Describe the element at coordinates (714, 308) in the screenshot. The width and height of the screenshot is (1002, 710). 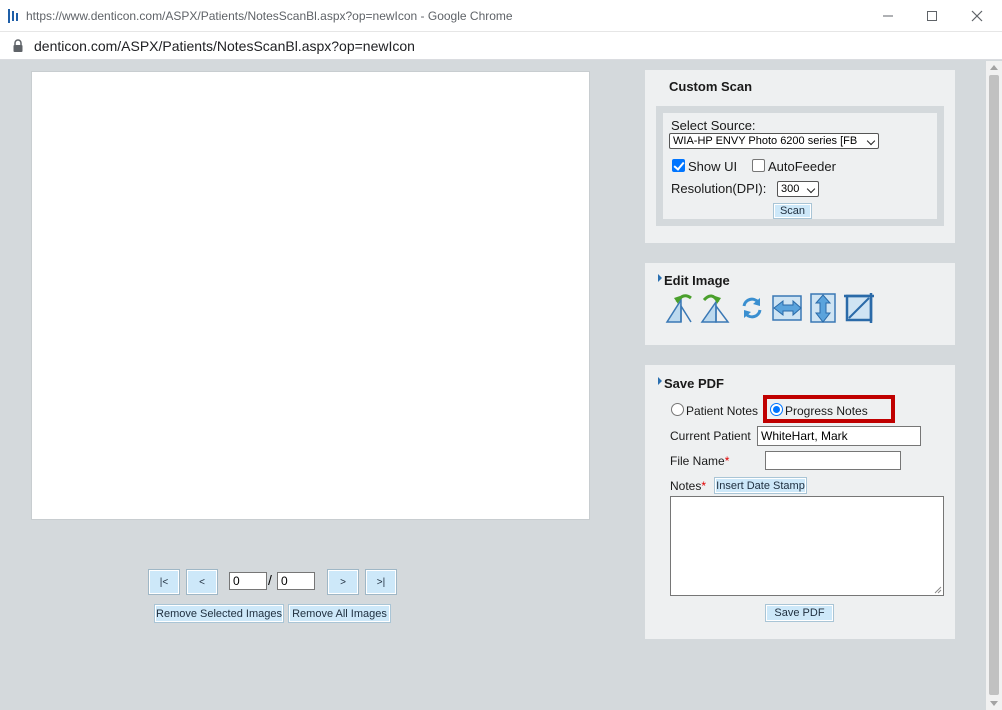
I see `rotate-right-icon` at that location.